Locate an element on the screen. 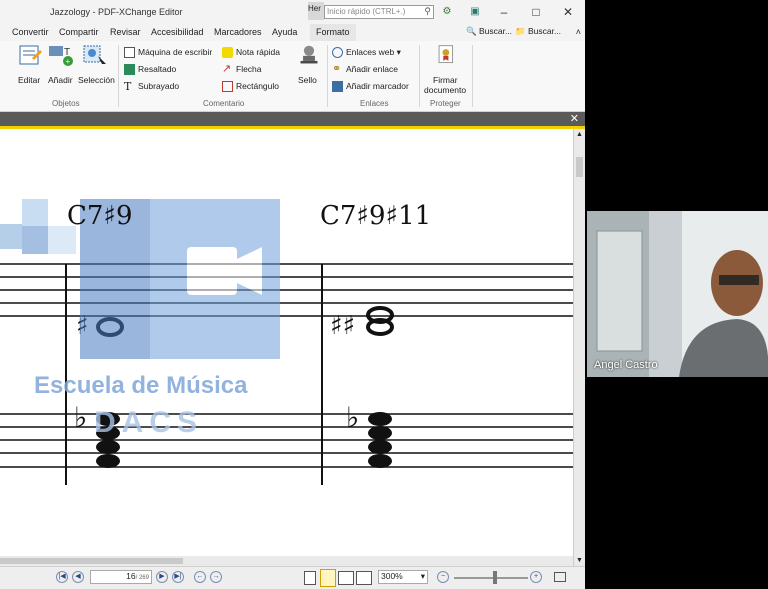 The height and width of the screenshot is (589, 768). add-link-button: ⚭ Añadir enlace is located at coordinates (365, 69).